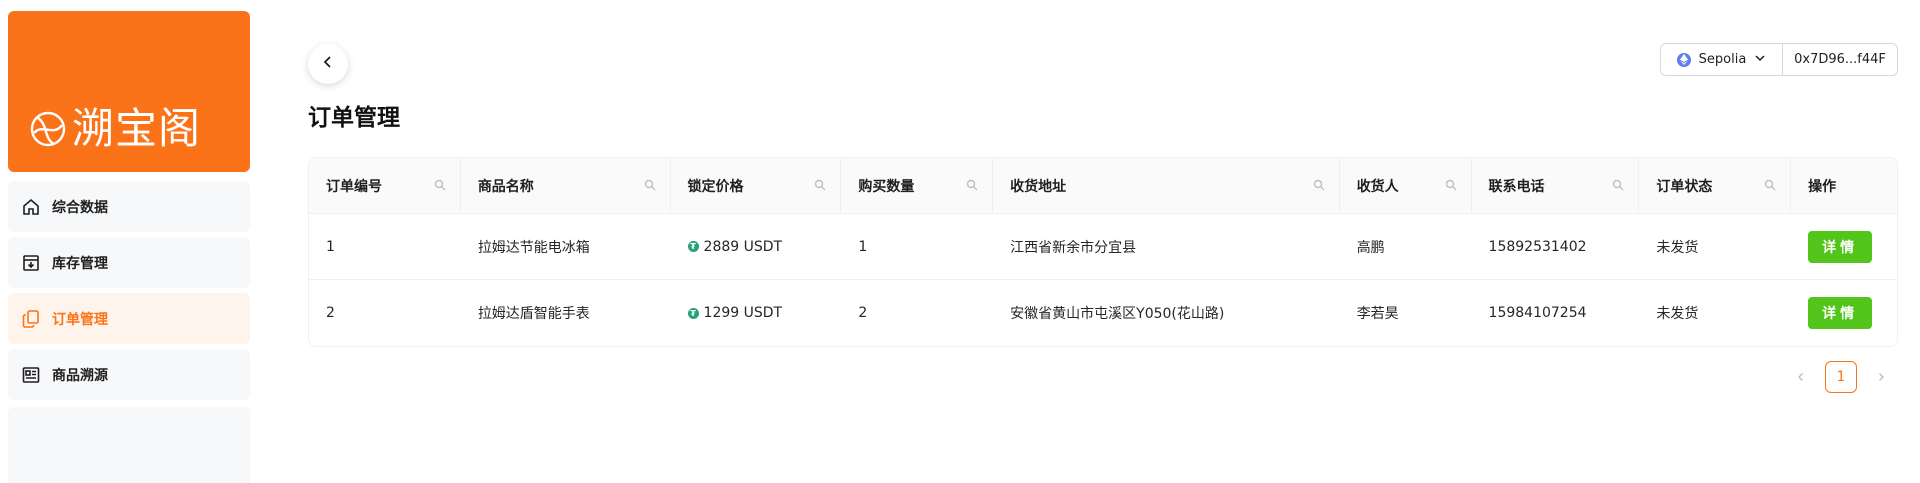  What do you see at coordinates (31, 319) in the screenshot?
I see `copy-icon` at bounding box center [31, 319].